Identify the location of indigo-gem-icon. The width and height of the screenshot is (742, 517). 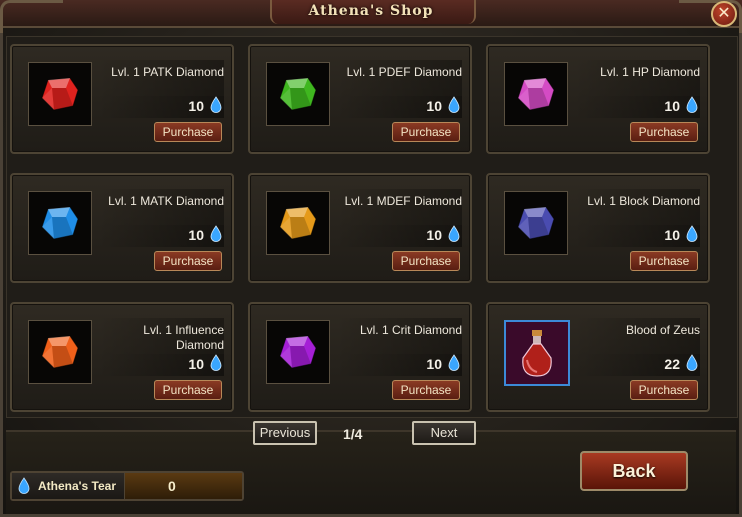
(536, 223).